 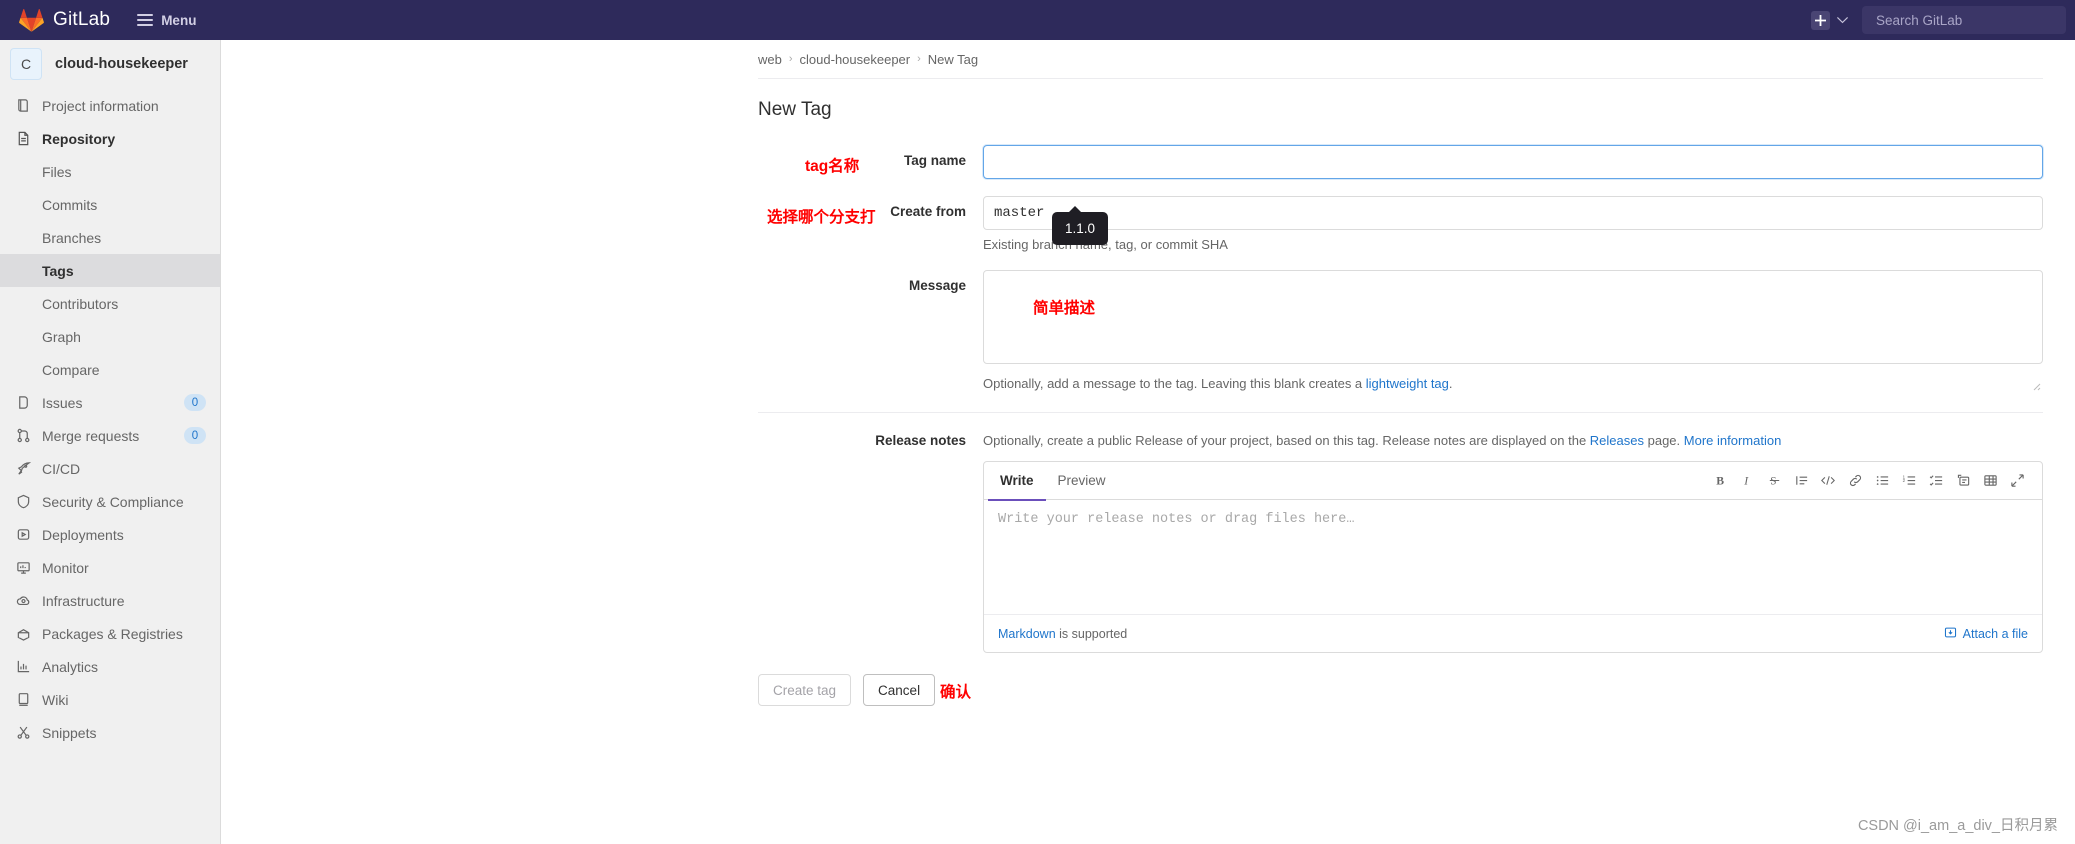 What do you see at coordinates (1774, 481) in the screenshot?
I see `strikethrough-icon: S` at bounding box center [1774, 481].